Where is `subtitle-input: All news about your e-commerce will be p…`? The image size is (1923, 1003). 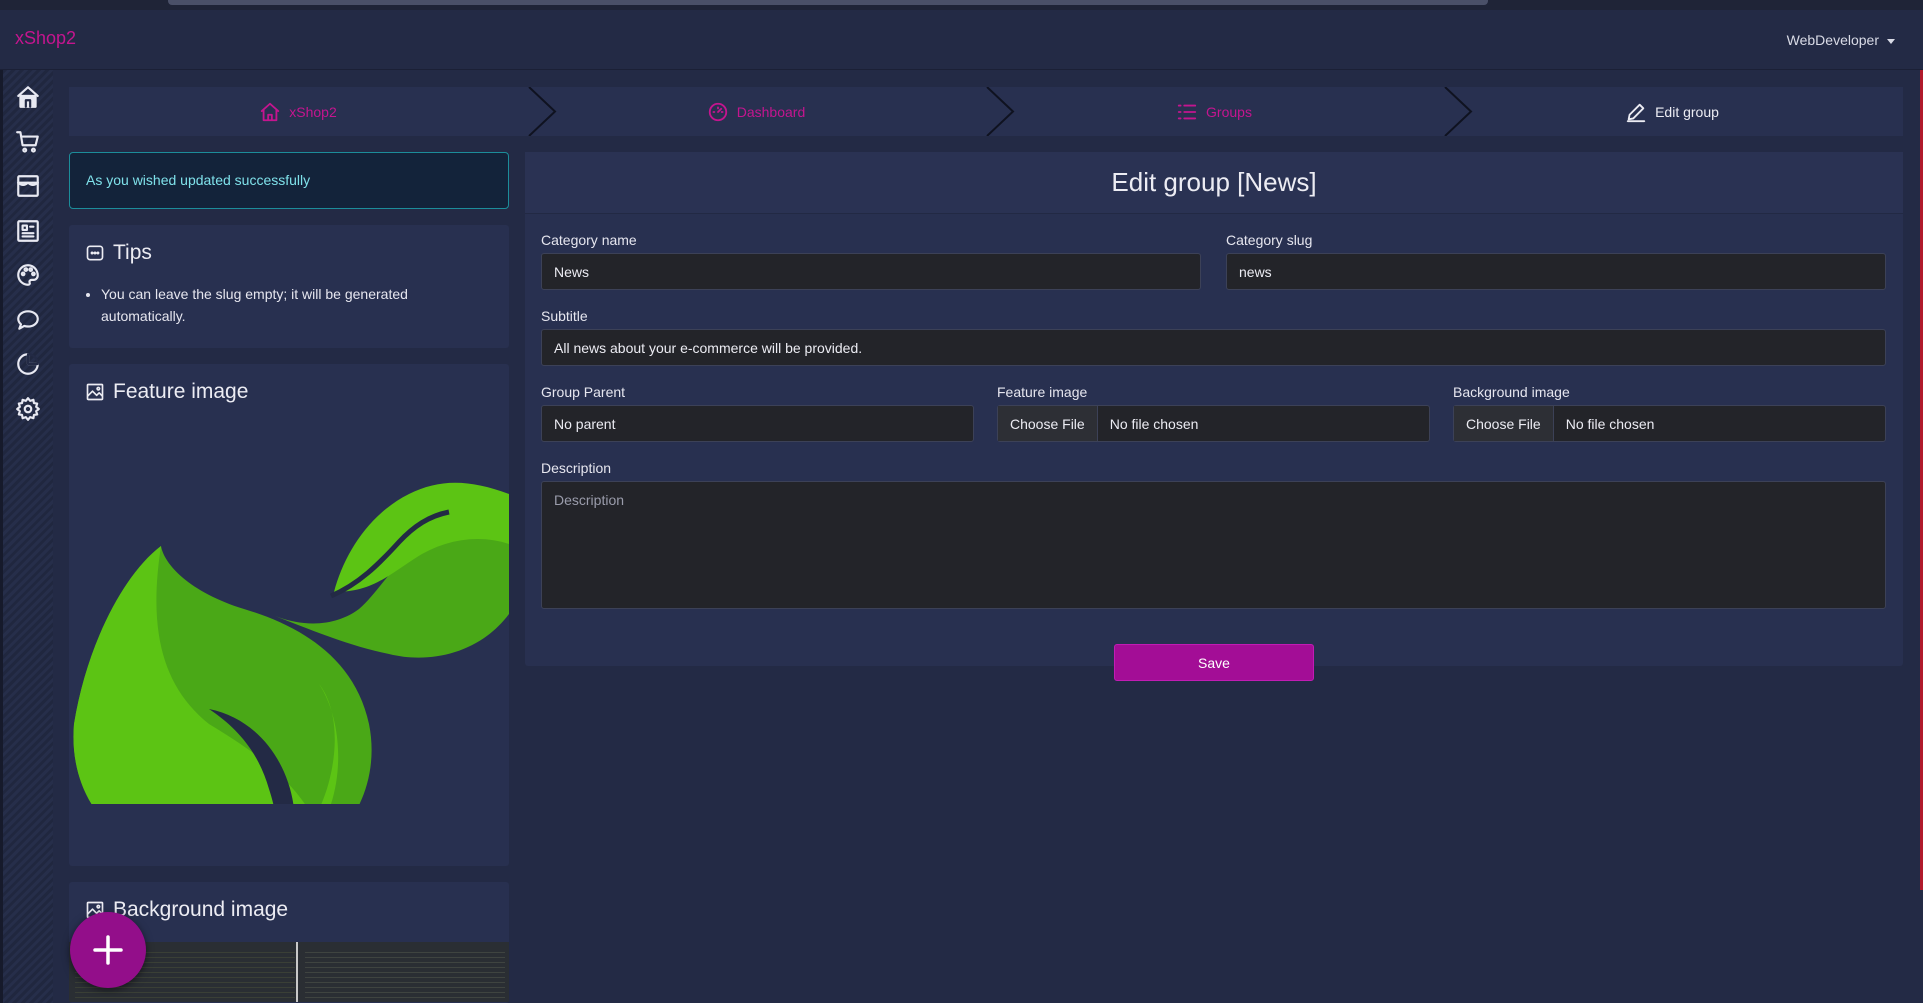
subtitle-input: All news about your e-commerce will be p… is located at coordinates (1213, 347).